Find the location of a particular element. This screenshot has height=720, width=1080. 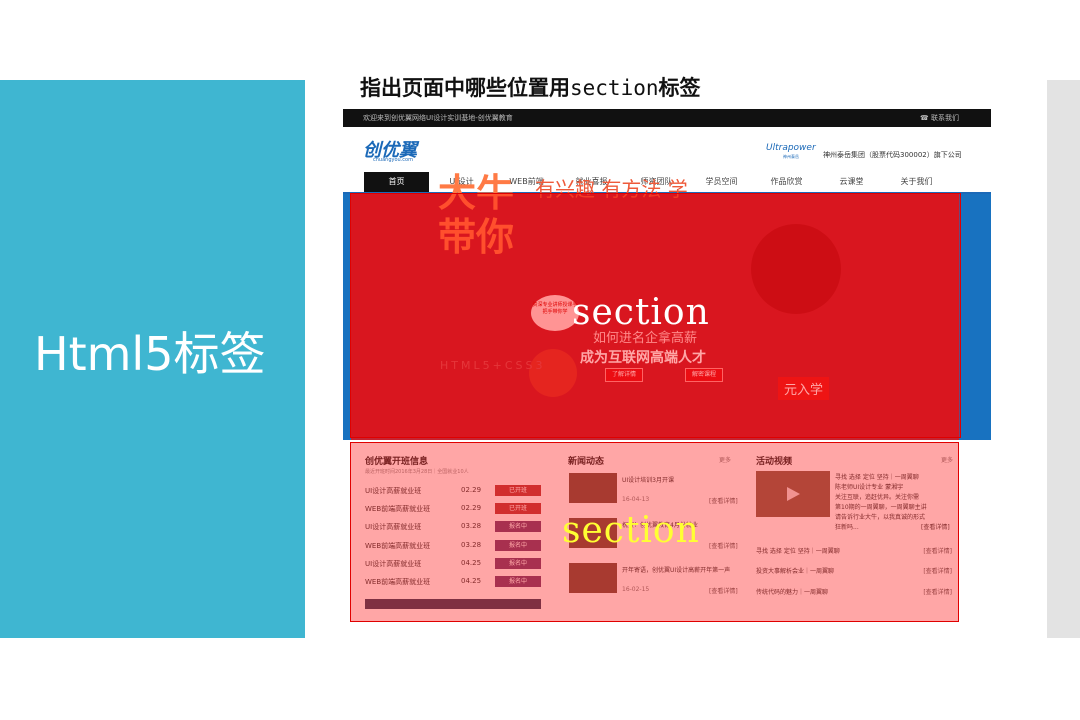

welcome-text: 欢迎来到创优翼网络UI设计实训基地-创优翼教育 is located at coordinates (438, 118).